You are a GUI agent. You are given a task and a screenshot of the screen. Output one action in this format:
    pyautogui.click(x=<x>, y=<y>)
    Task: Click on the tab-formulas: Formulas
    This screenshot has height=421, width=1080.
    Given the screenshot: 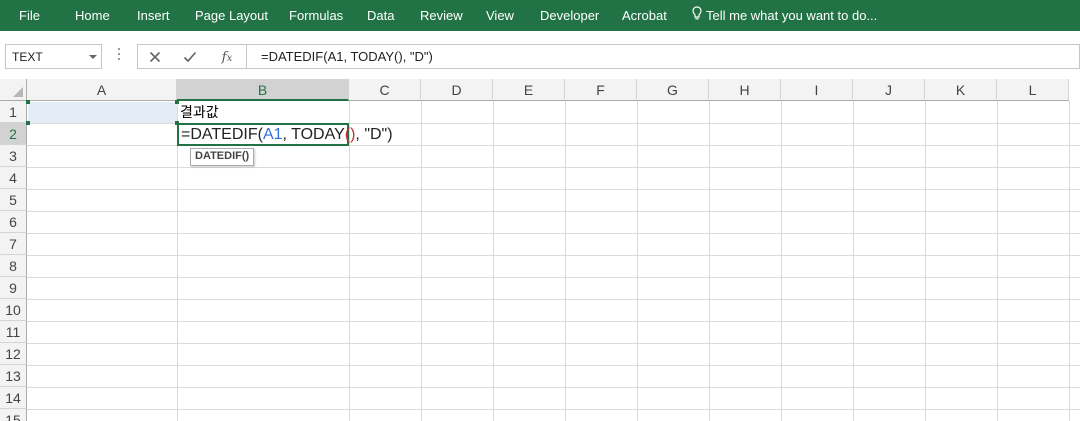 What is the action you would take?
    pyautogui.click(x=316, y=15)
    